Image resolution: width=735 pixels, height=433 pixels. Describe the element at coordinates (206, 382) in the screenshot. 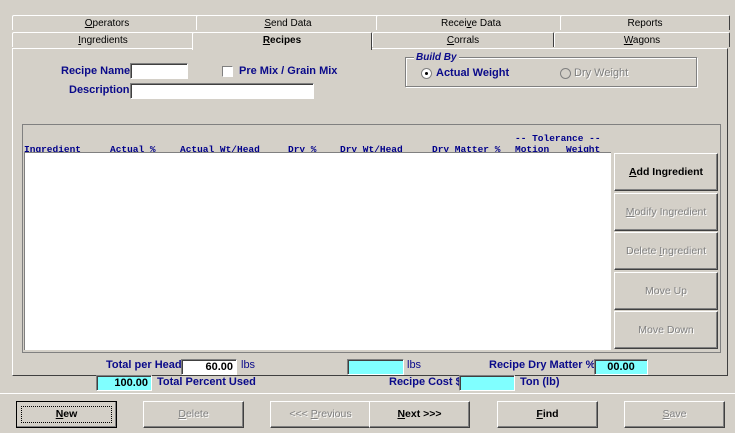

I see `total-percent-label: Total Percent Used` at that location.